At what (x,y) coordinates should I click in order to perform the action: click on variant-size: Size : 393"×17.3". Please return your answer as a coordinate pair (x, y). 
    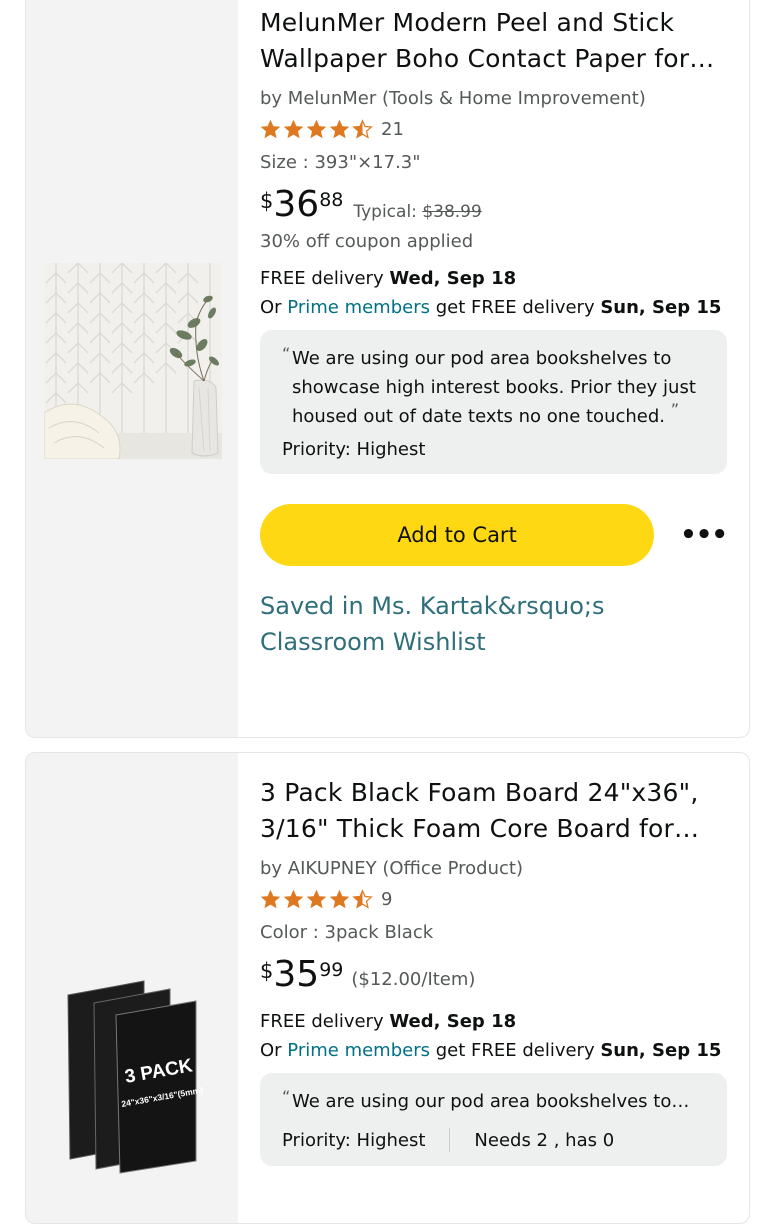
    Looking at the image, I should click on (340, 162).